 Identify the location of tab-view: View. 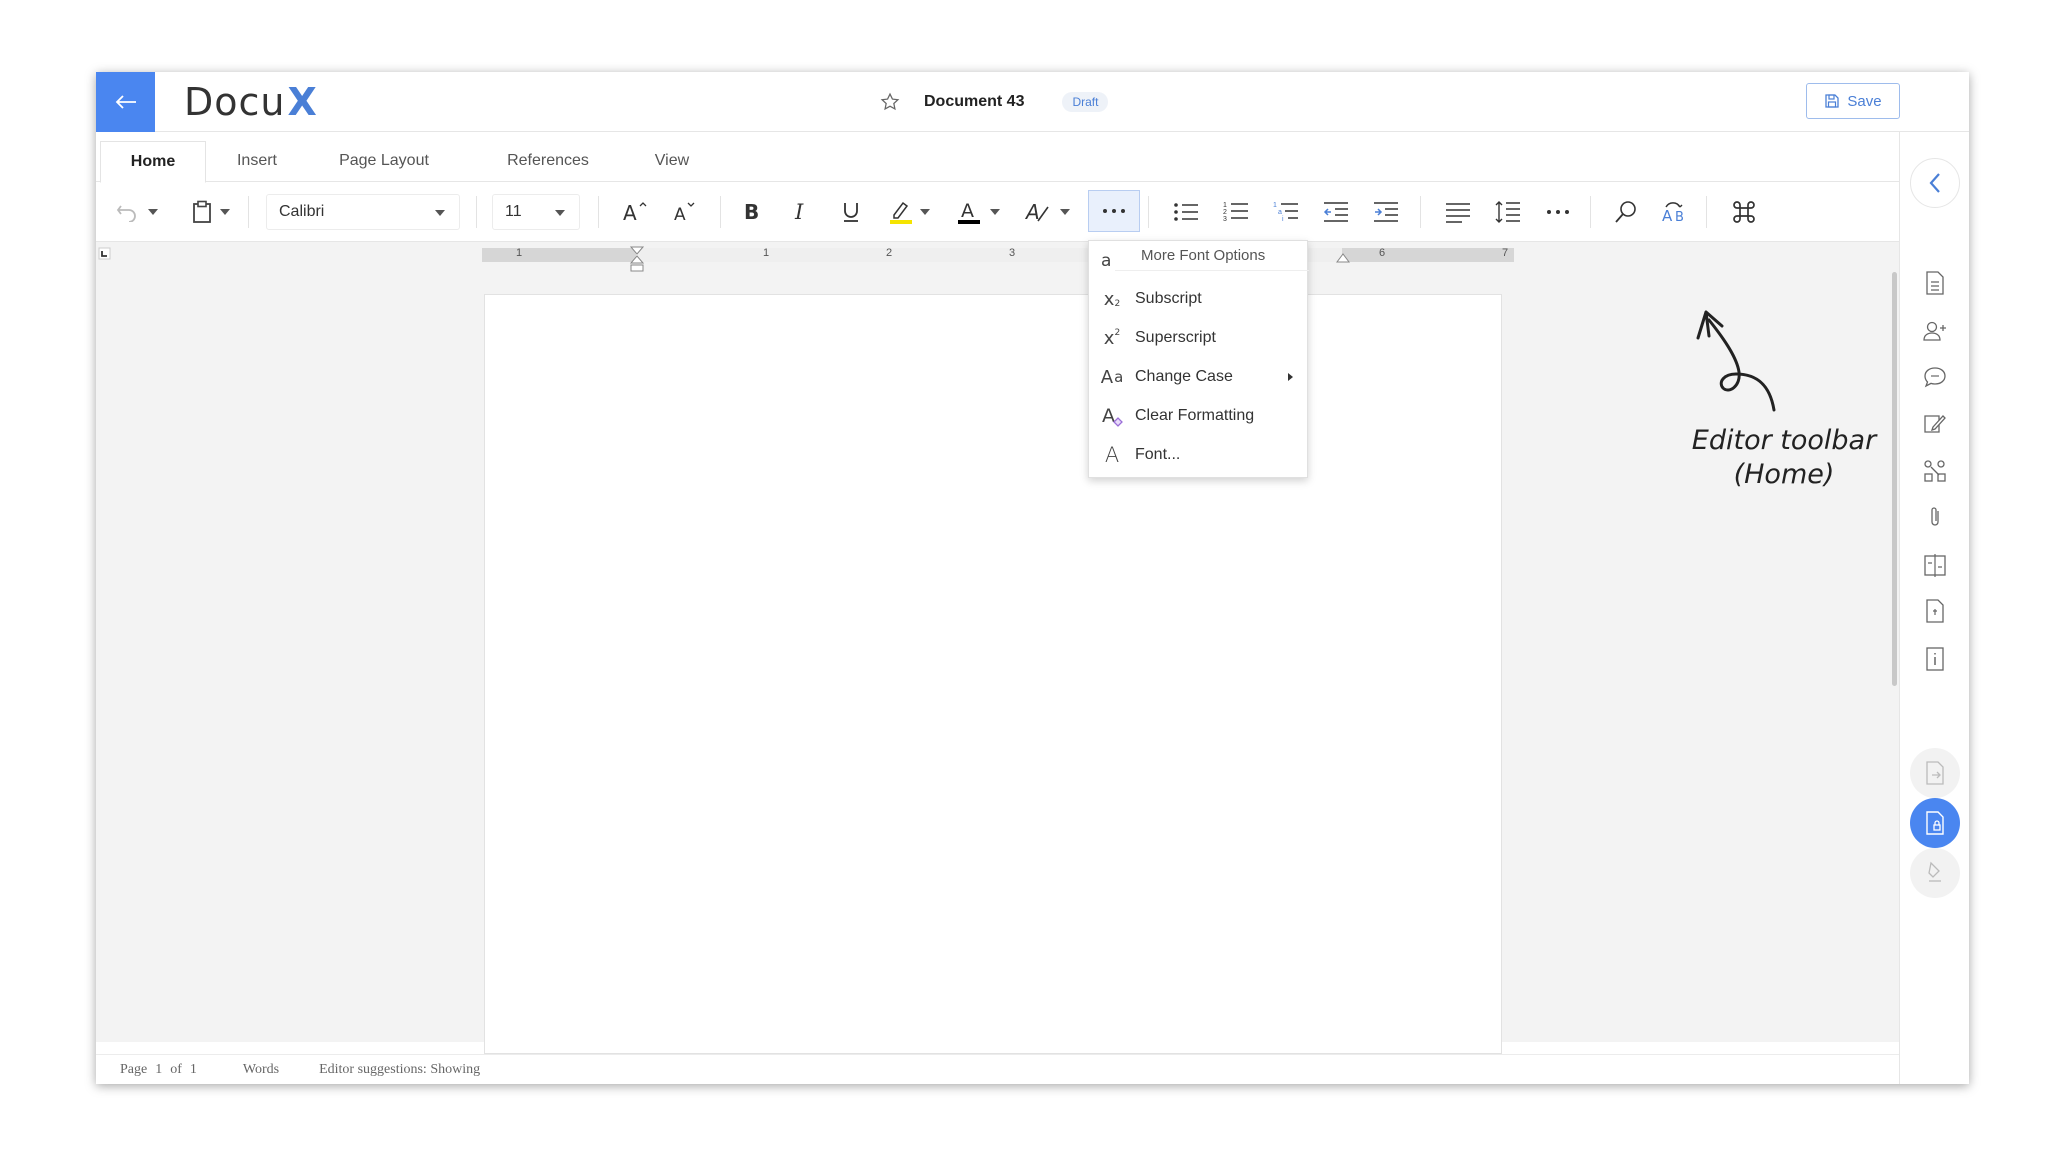
(672, 161).